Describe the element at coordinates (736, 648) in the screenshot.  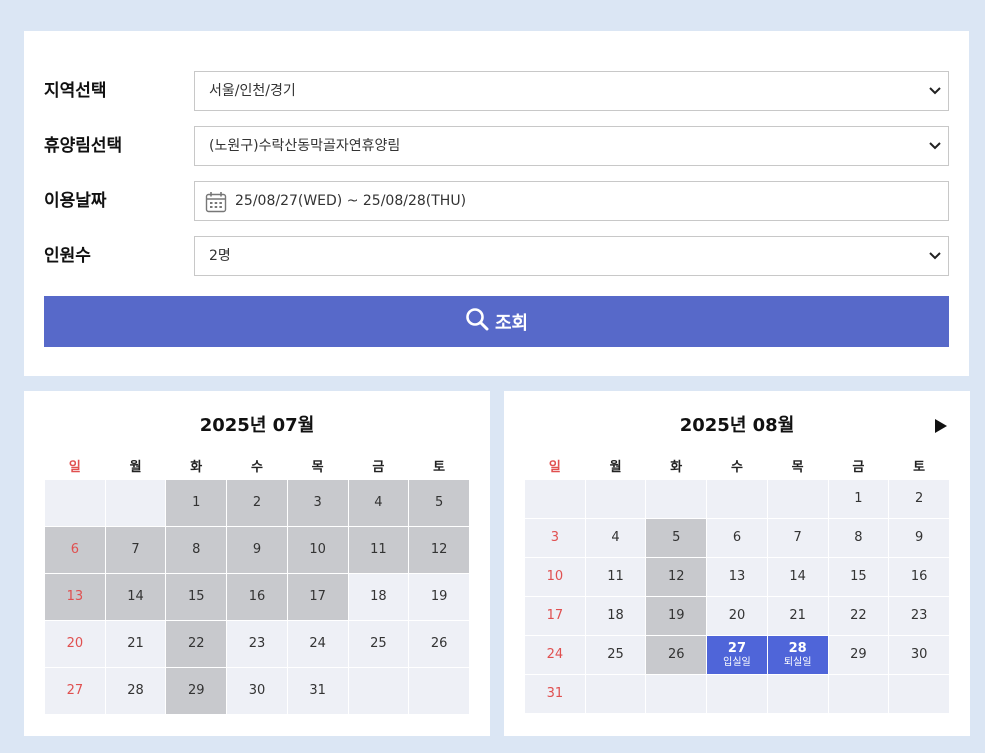
I see `day-number: 27` at that location.